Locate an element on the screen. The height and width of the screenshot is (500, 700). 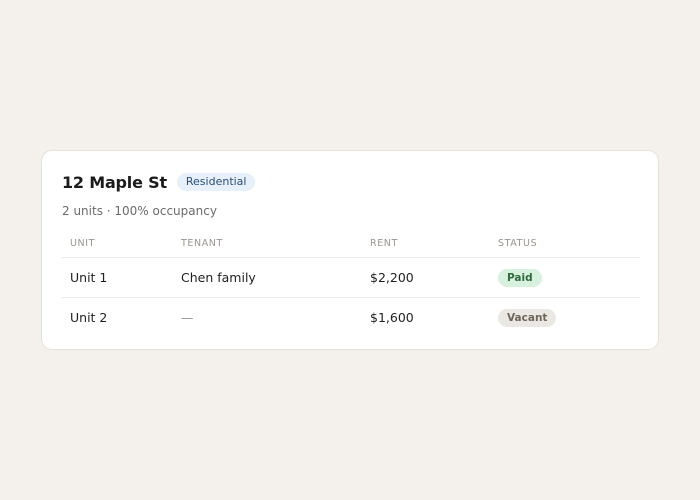
unit-cell: Unit 2 is located at coordinates (89, 317).